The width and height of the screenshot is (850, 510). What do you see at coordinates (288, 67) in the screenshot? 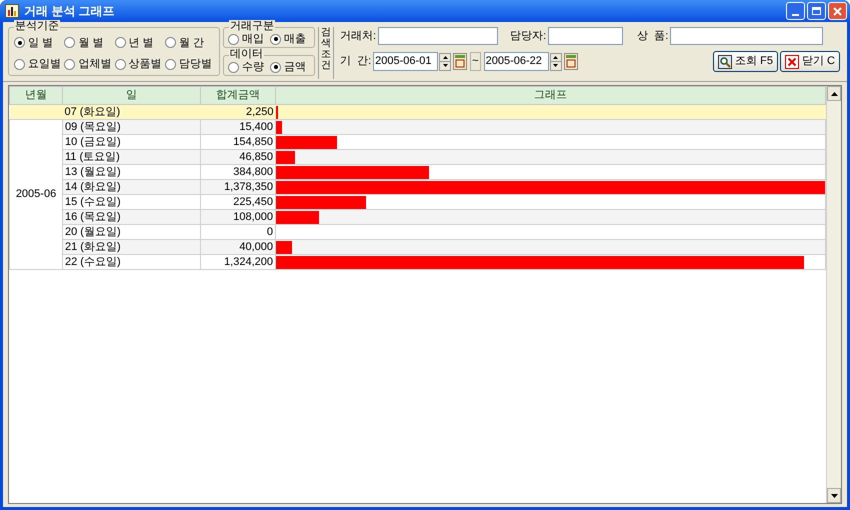
I see `radio-option: 금액` at bounding box center [288, 67].